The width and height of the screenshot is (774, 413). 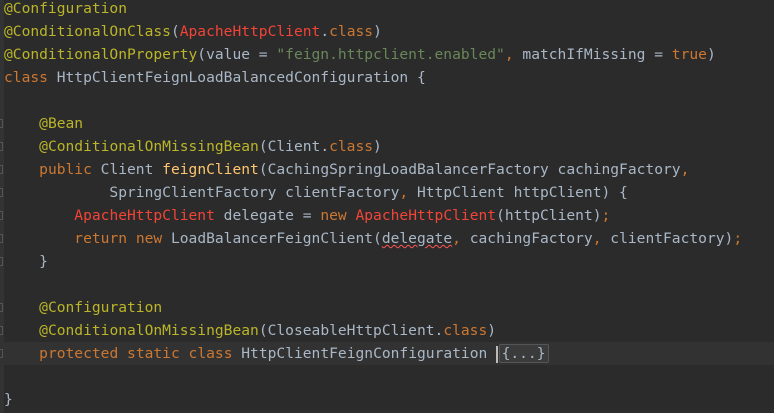 I want to click on code-token: return, so click(x=101, y=238).